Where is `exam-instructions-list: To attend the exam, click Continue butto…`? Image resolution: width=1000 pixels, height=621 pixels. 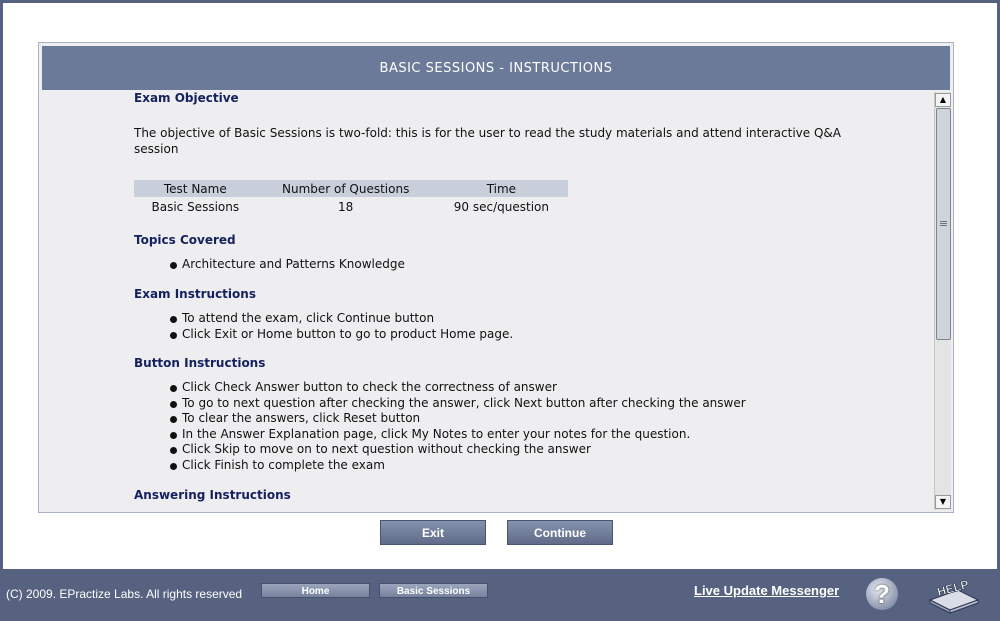
exam-instructions-list: To attend the exam, click Continue butto… is located at coordinates (341, 326).